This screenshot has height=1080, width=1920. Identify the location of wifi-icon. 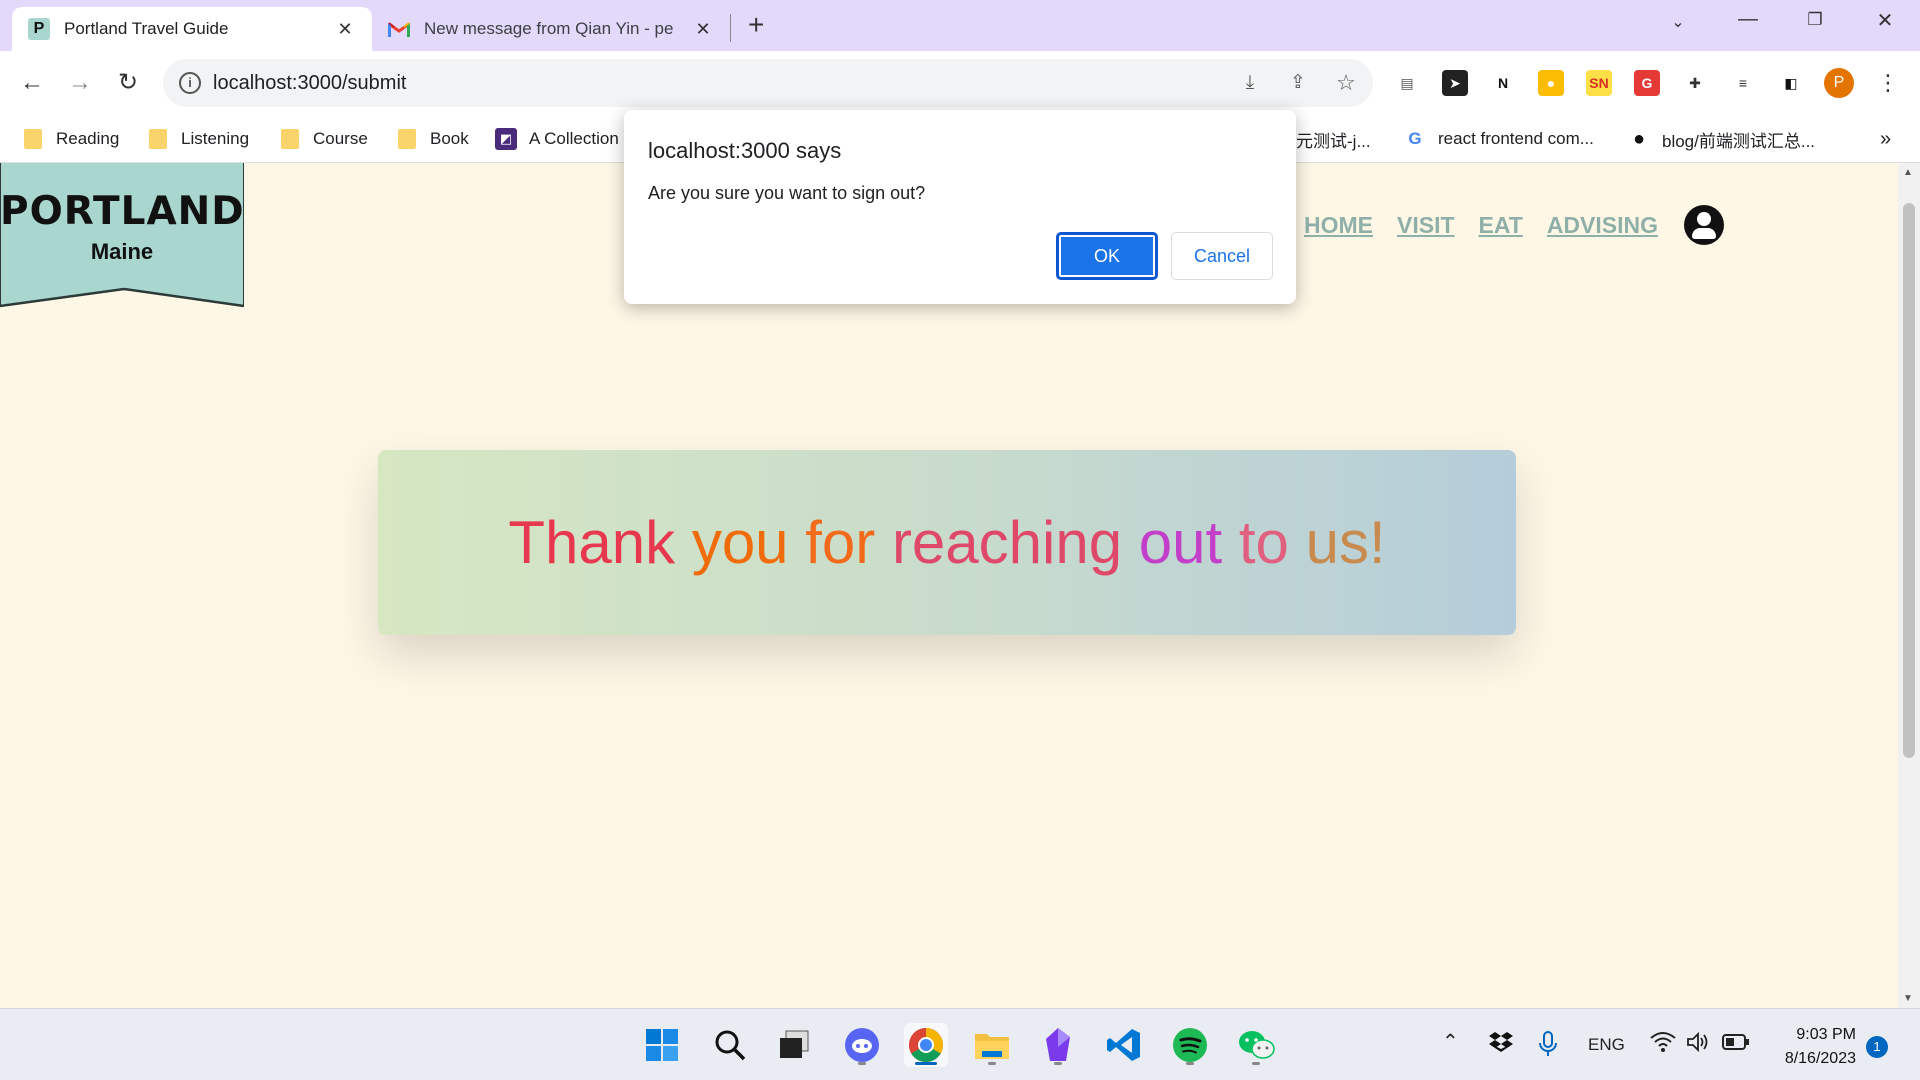
(1663, 1044).